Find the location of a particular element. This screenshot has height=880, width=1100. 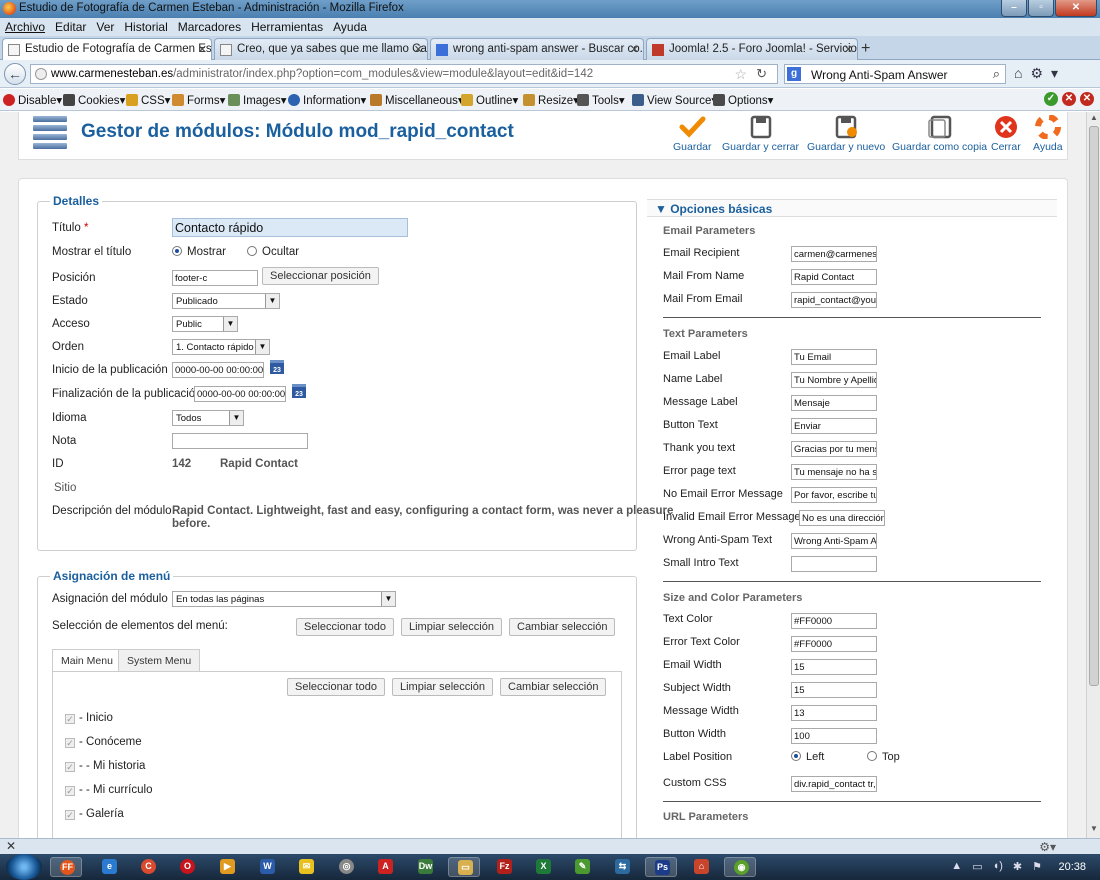

small-intro-text-input is located at coordinates (834, 564).